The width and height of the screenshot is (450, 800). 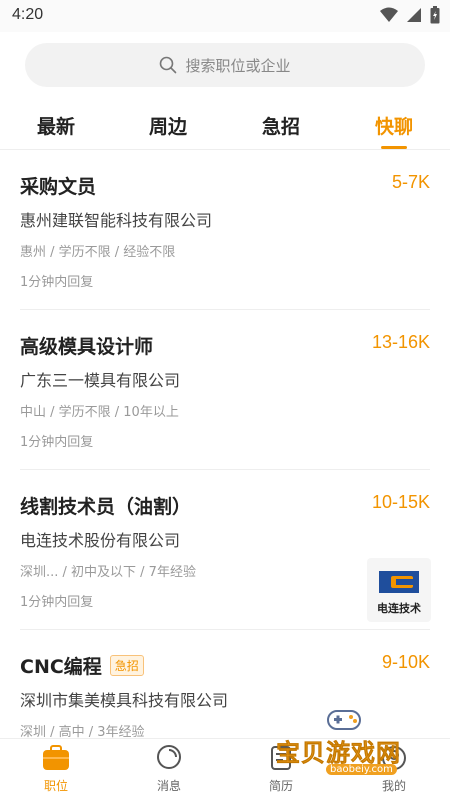 I want to click on wifi-icon, so click(x=389, y=14).